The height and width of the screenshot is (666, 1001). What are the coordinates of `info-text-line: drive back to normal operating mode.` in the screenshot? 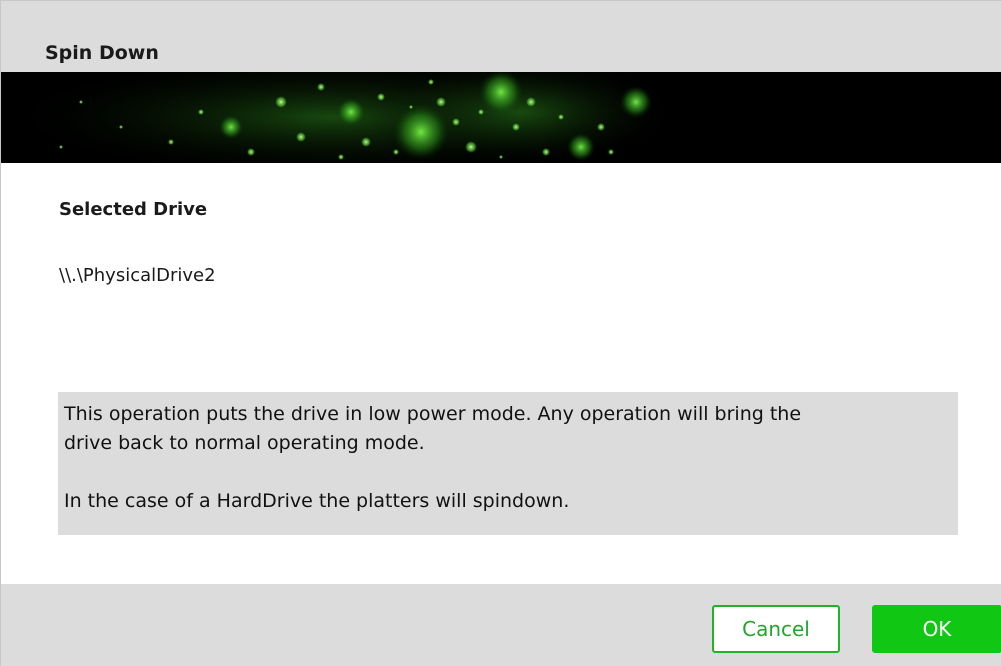 It's located at (244, 443).